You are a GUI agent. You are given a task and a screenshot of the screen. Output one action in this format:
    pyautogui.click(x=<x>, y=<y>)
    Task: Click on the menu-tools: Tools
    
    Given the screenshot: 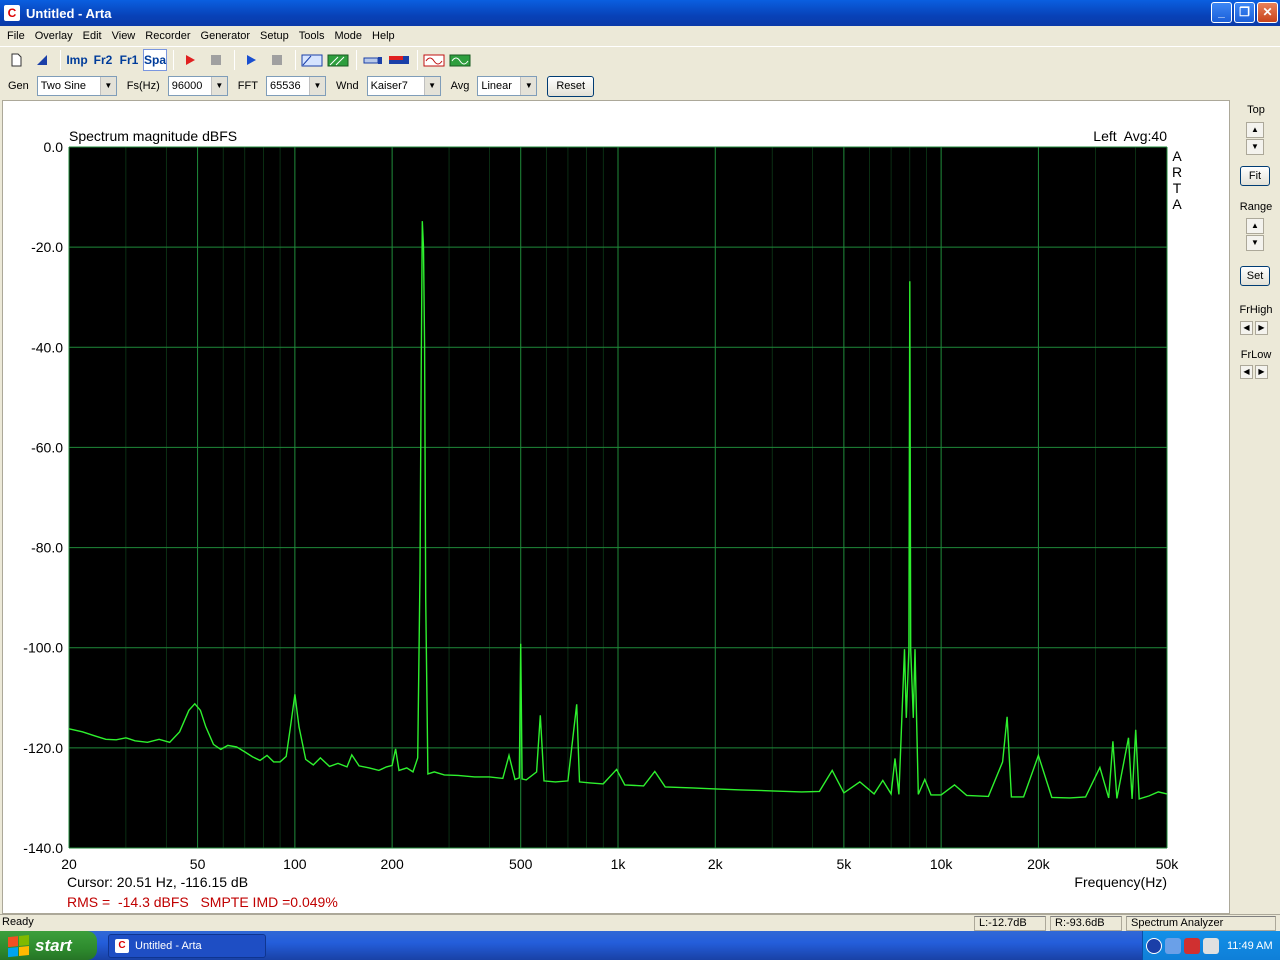 What is the action you would take?
    pyautogui.click(x=312, y=36)
    